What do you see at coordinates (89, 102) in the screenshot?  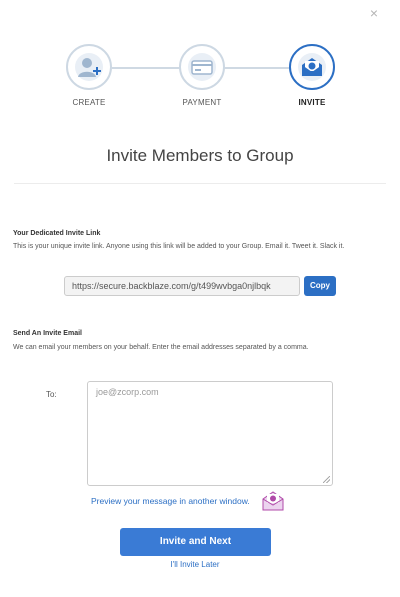 I see `step-create-label: CREATE` at bounding box center [89, 102].